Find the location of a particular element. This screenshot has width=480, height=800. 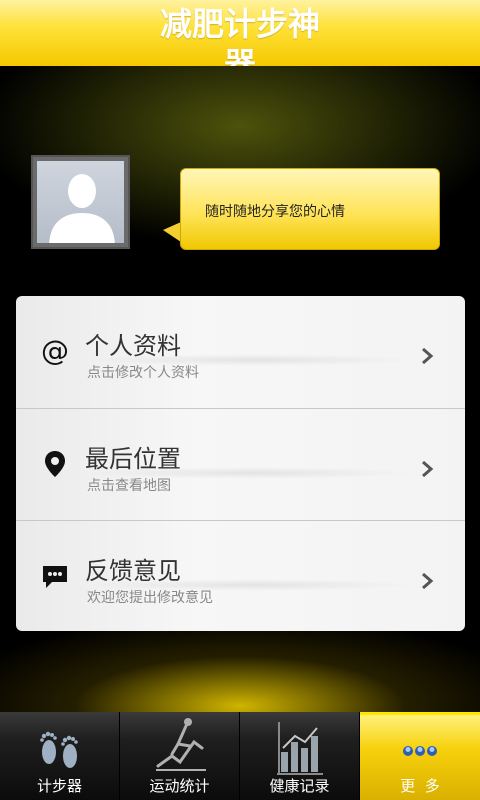

tab-label: 健康记录 is located at coordinates (299, 786).